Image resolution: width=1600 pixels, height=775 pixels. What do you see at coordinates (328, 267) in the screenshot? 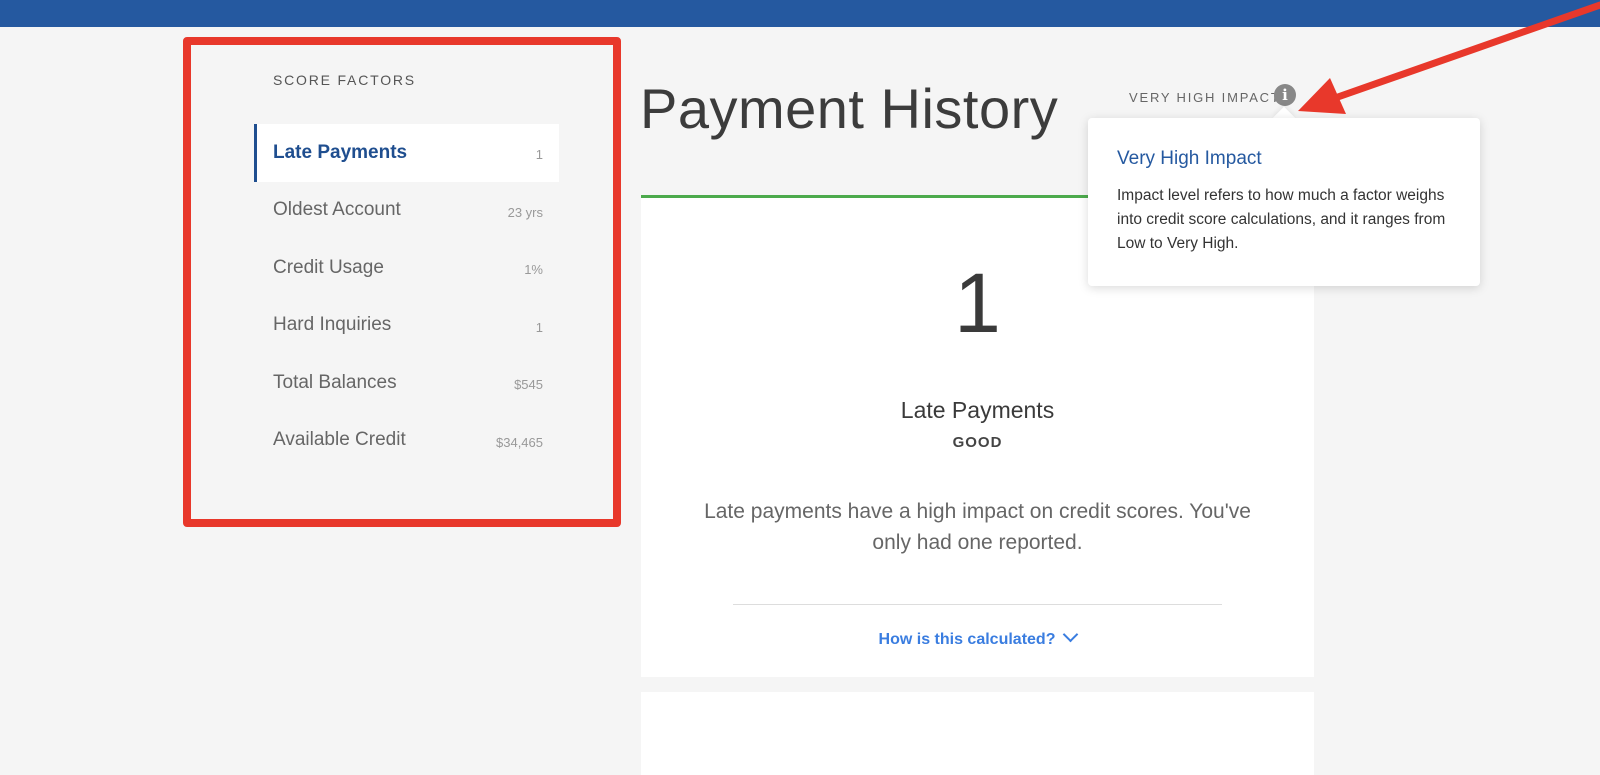
I see `factor-label: Credit Usage` at bounding box center [328, 267].